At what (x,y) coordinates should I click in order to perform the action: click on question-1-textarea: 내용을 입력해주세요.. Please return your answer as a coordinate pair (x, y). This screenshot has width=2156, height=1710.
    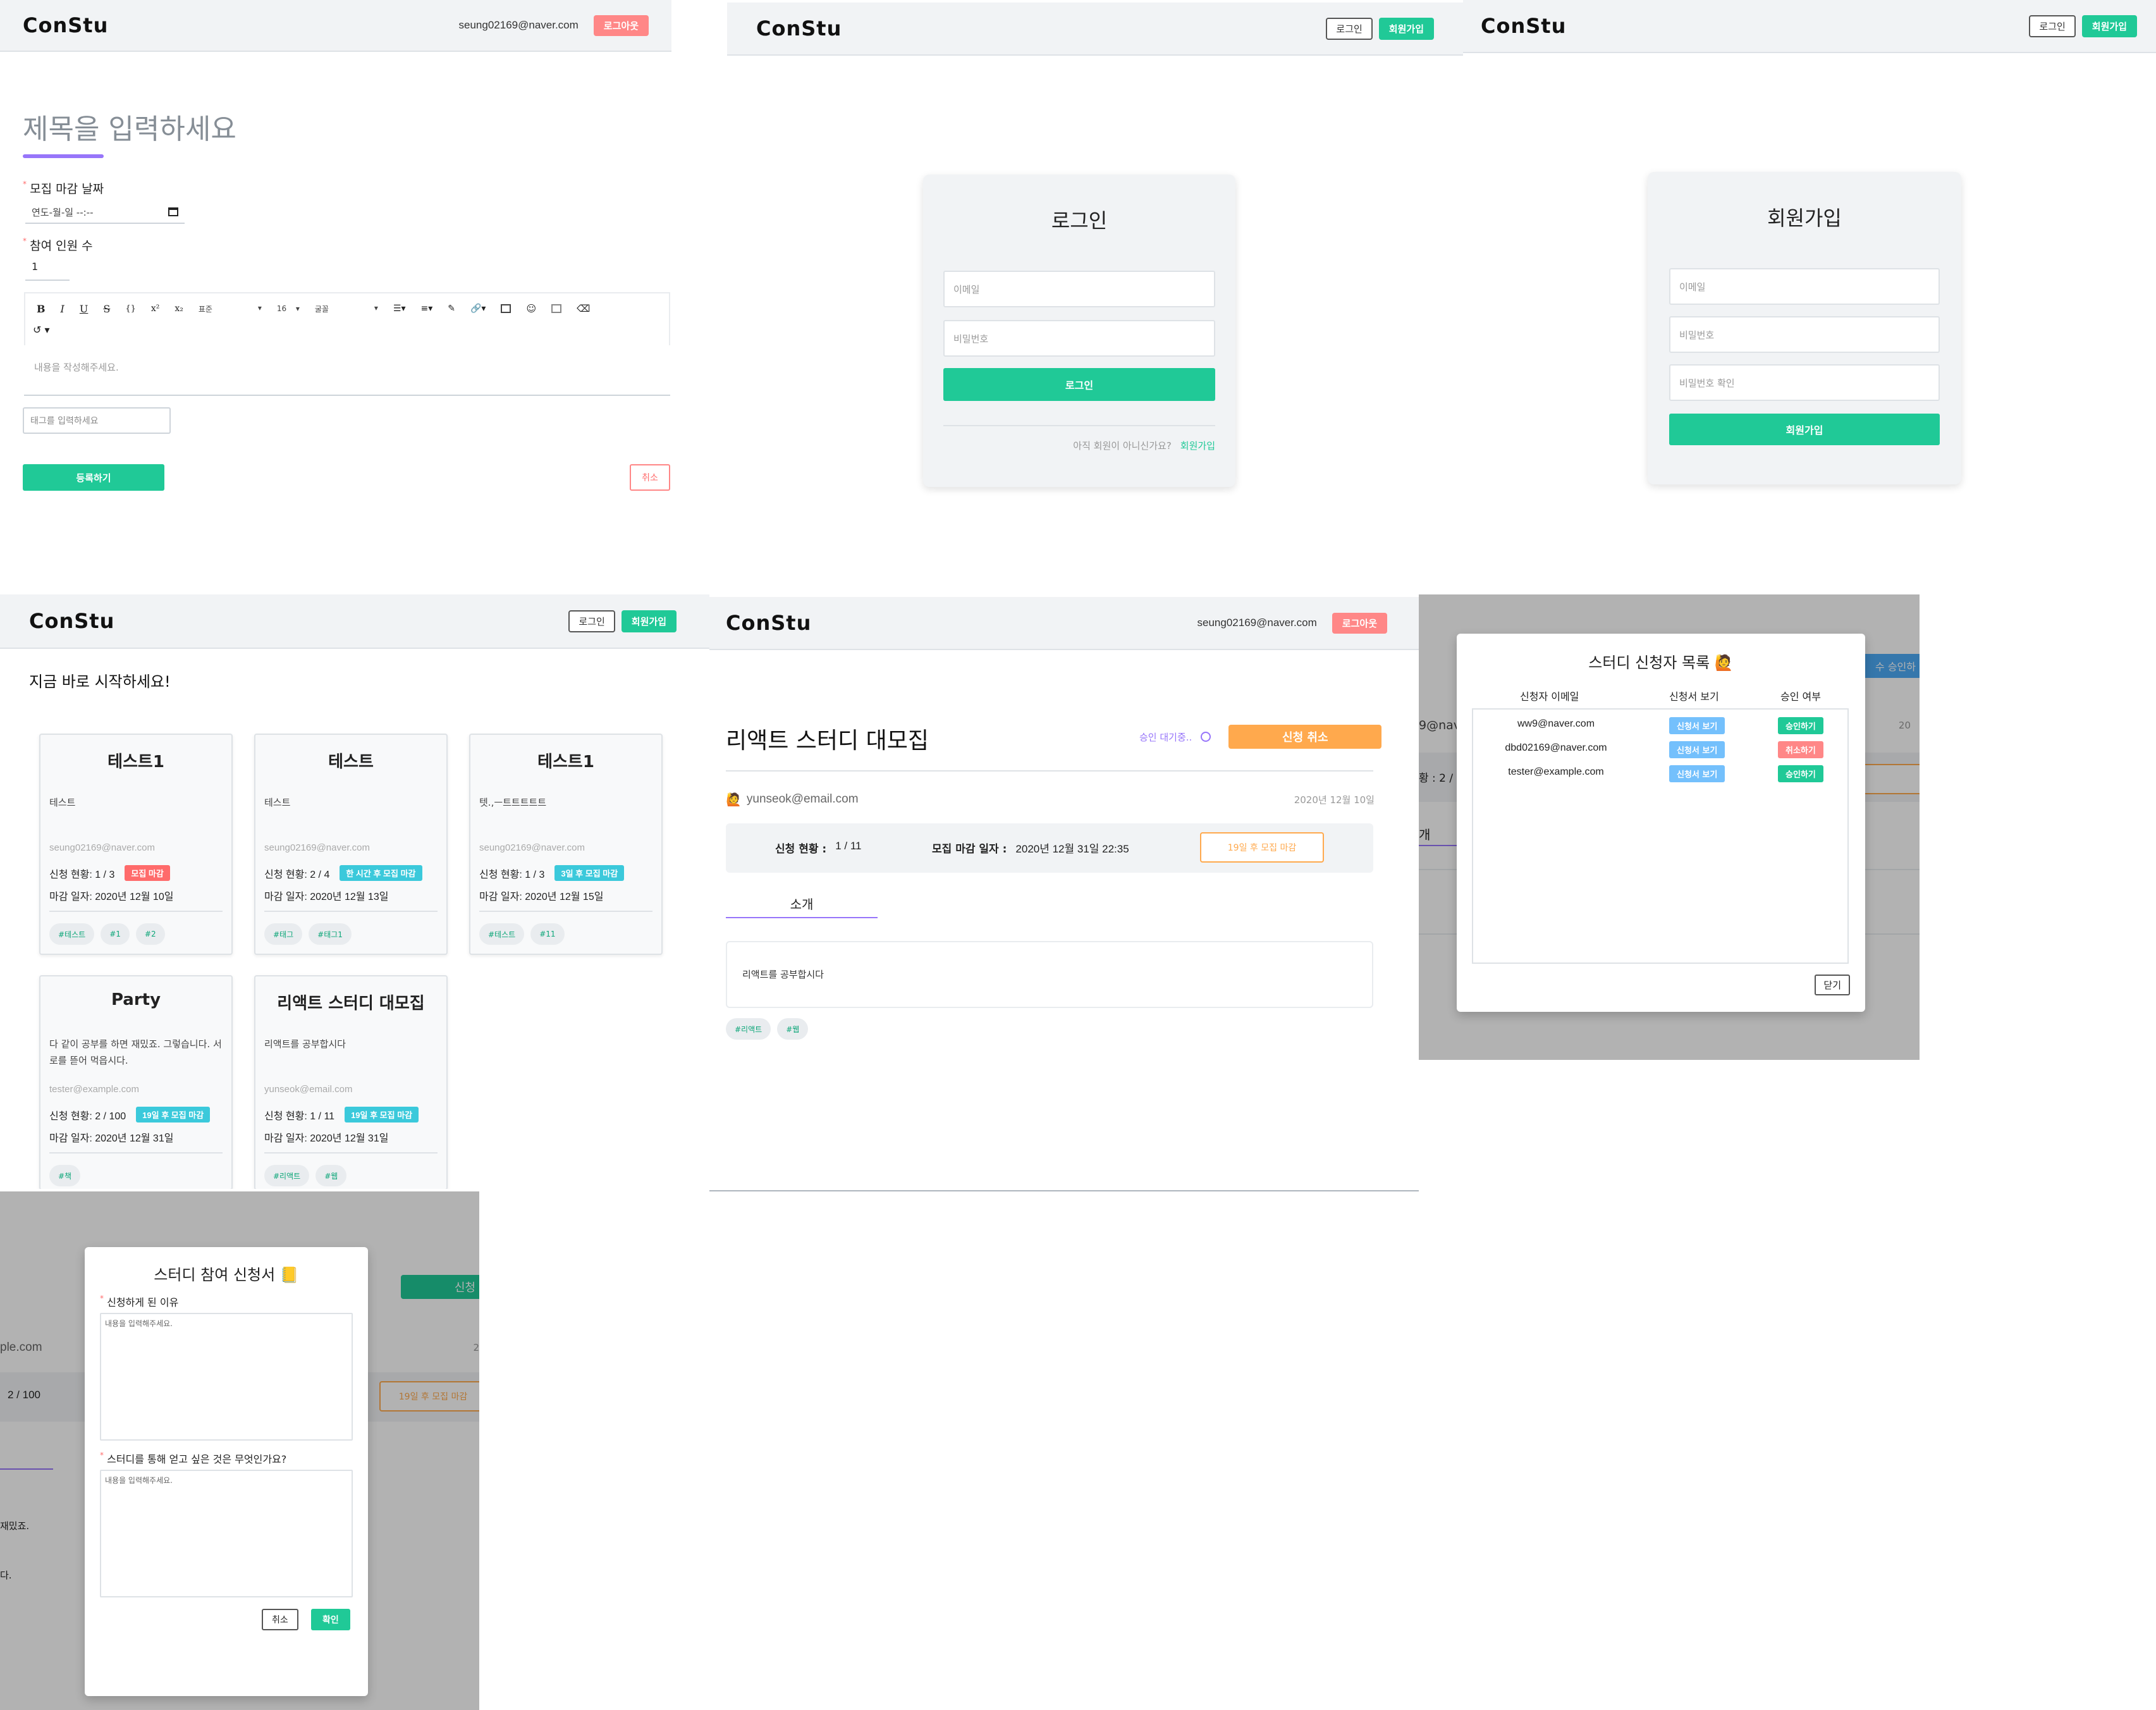
    Looking at the image, I should click on (226, 1377).